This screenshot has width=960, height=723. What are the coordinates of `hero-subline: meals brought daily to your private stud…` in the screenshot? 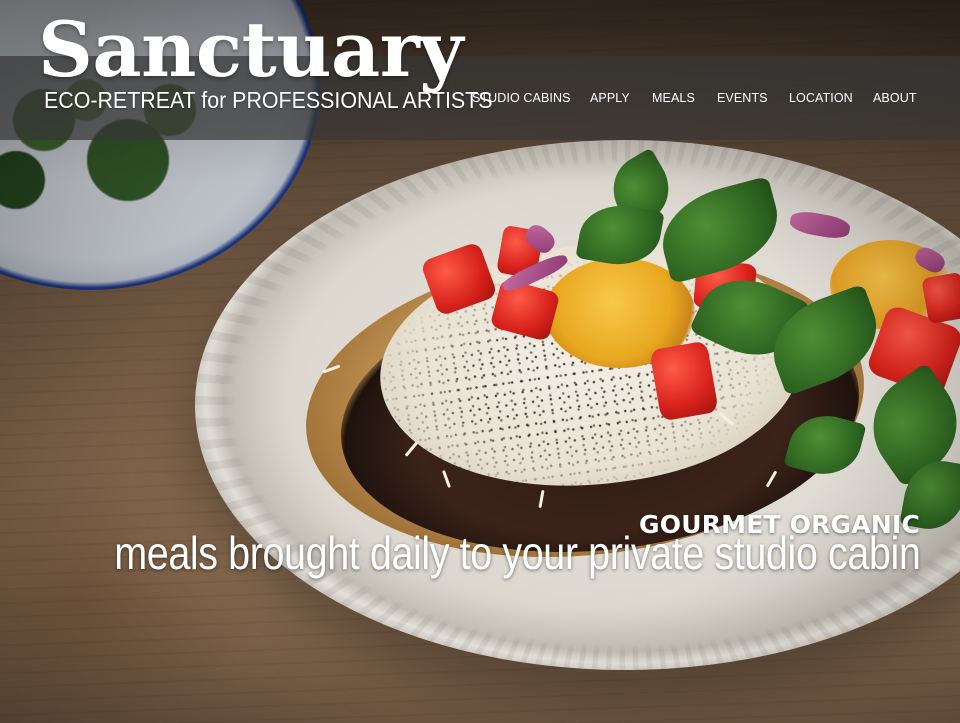 It's located at (517, 553).